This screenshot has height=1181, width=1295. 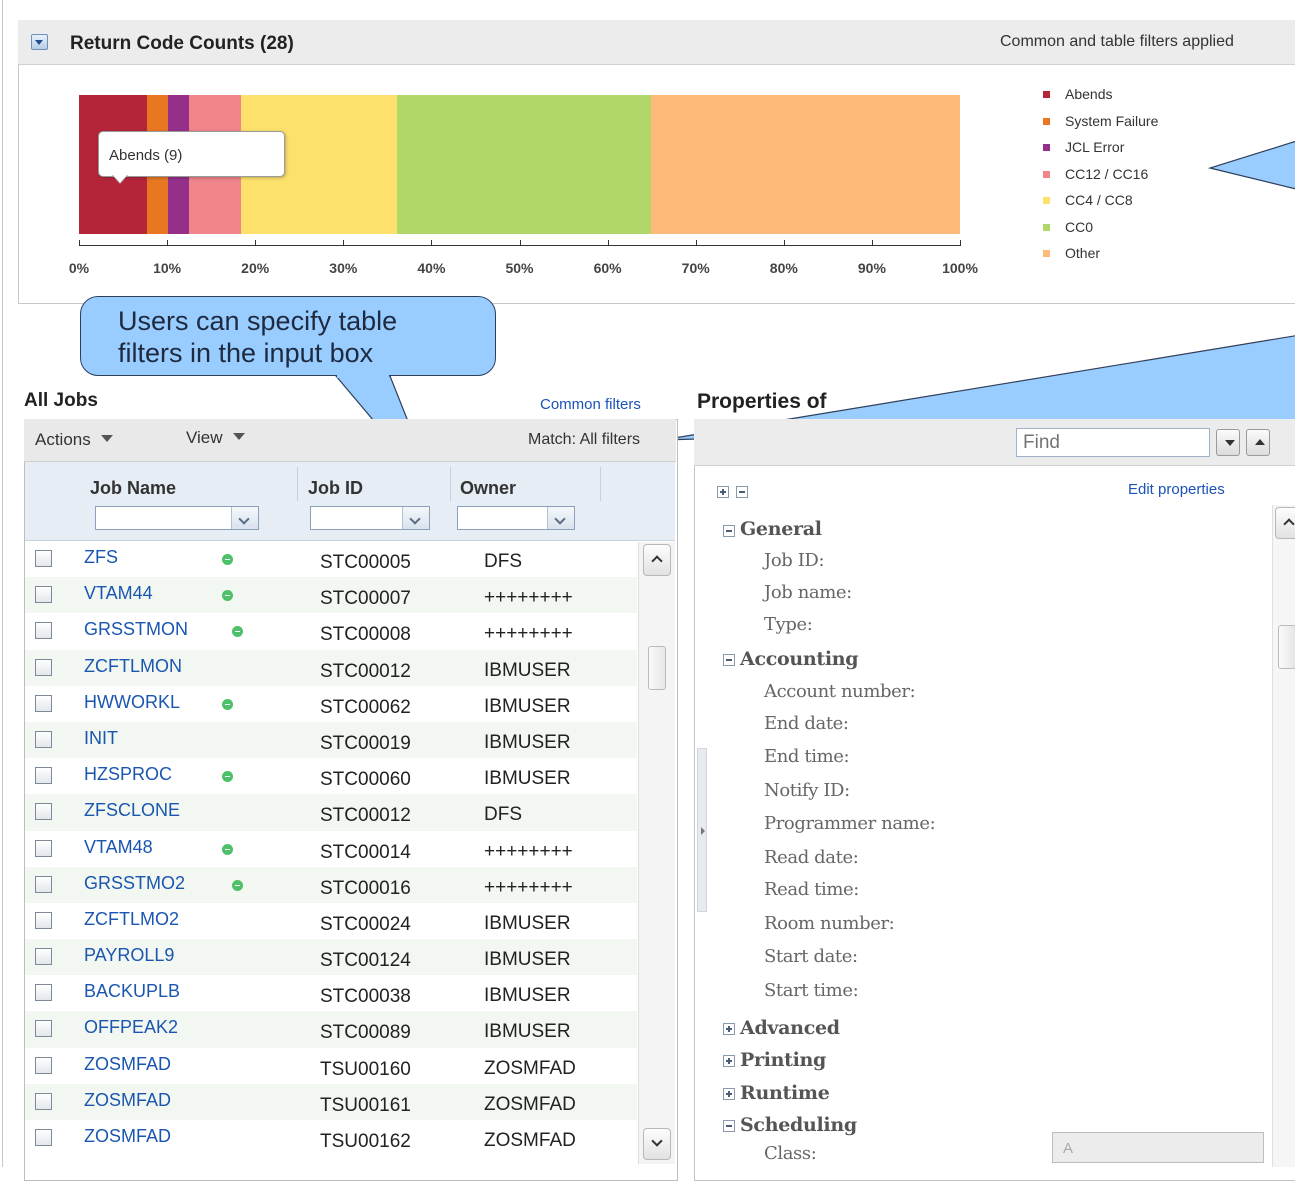 What do you see at coordinates (729, 1094) in the screenshot?
I see `expand-runtime-icon` at bounding box center [729, 1094].